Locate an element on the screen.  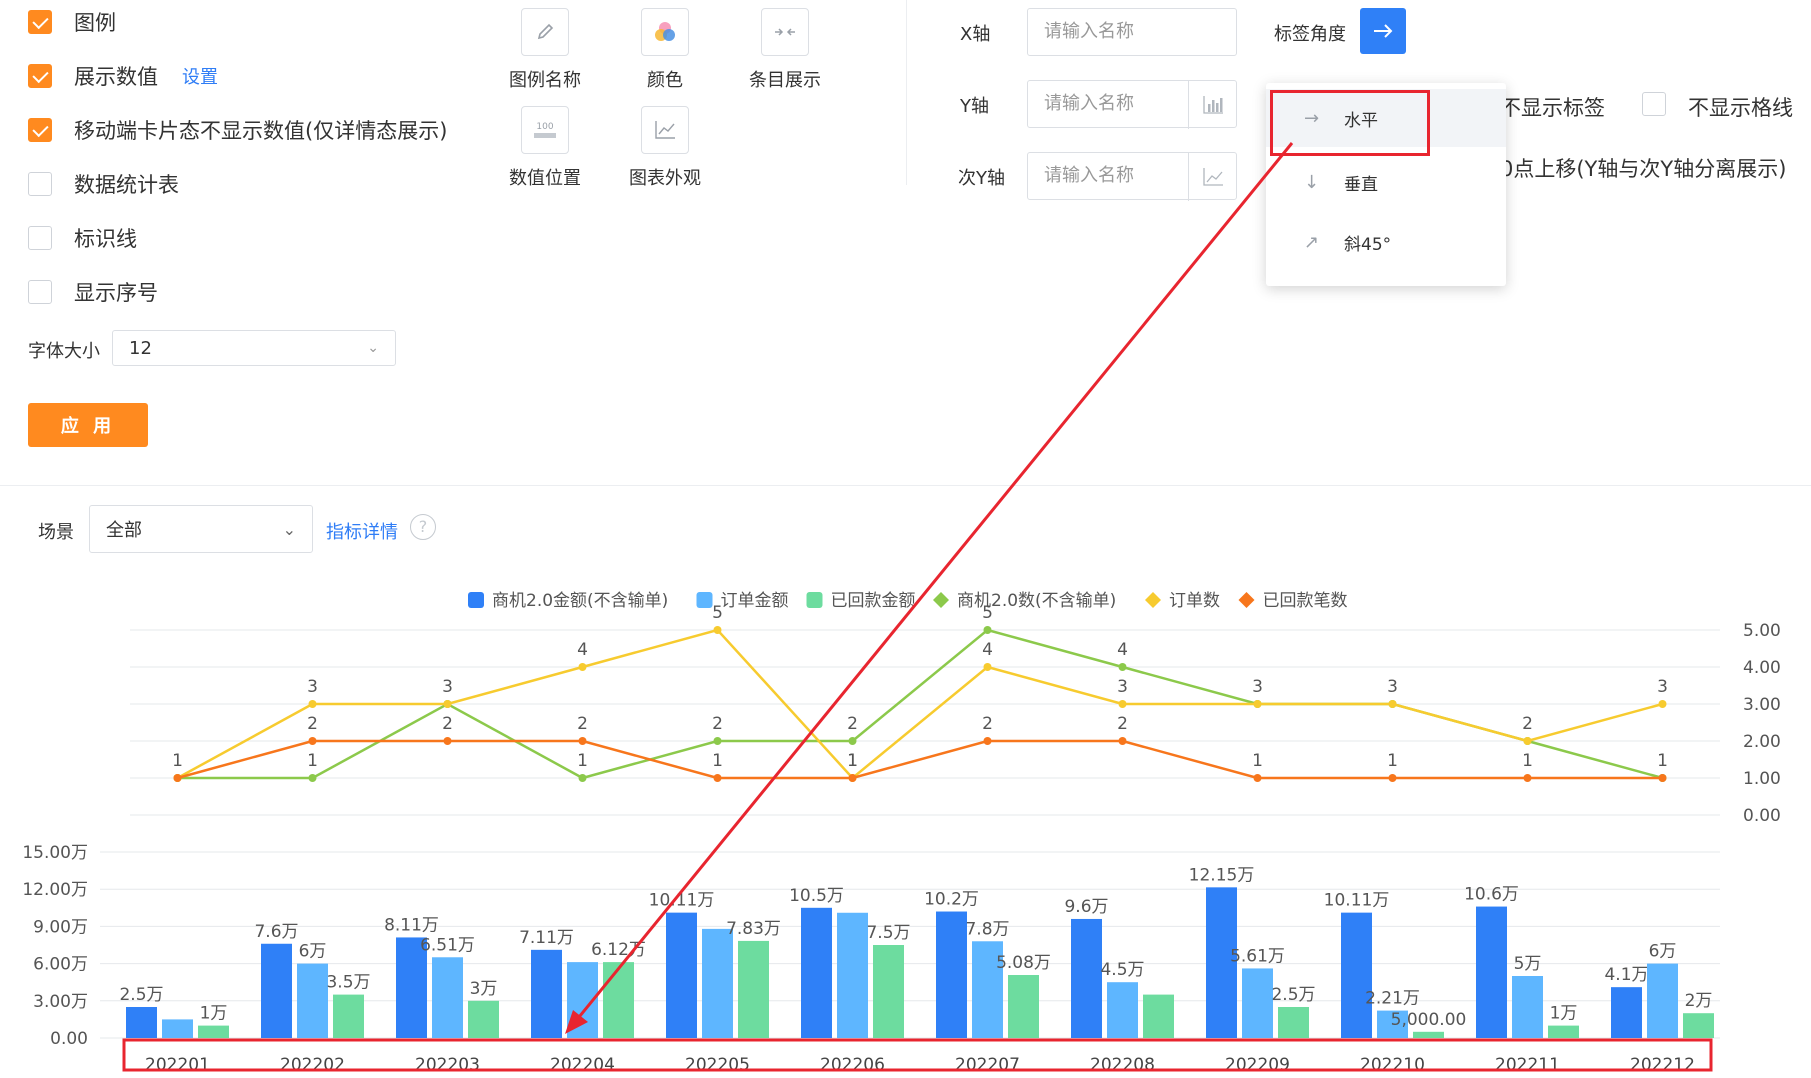
tool-label: 图表外观 is located at coordinates (665, 178).